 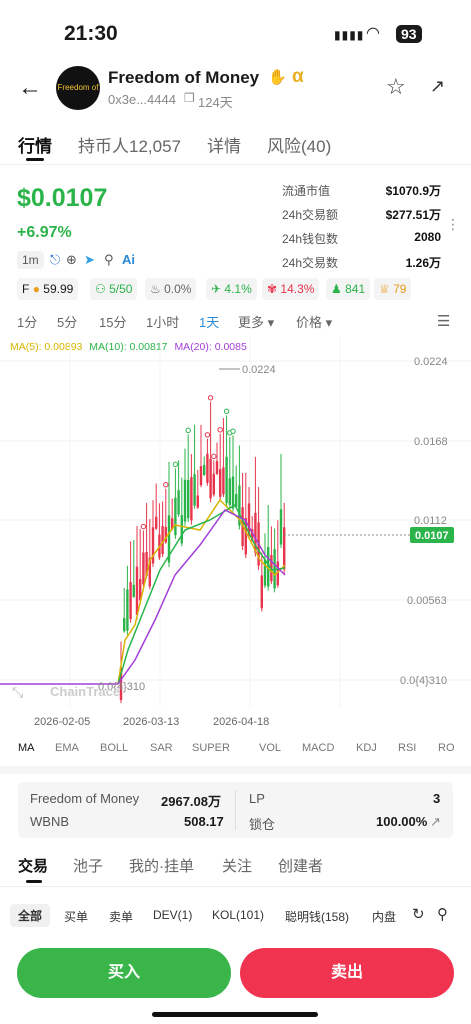 What do you see at coordinates (211, 748) in the screenshot?
I see `ind-super: SUPER` at bounding box center [211, 748].